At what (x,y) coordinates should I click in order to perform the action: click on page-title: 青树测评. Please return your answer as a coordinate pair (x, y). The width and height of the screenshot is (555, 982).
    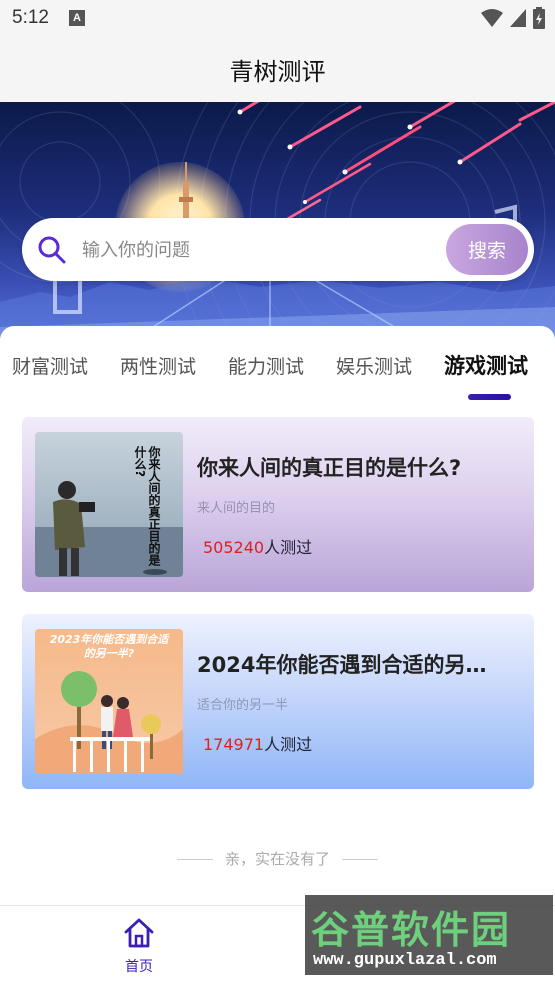
    Looking at the image, I should click on (277, 71).